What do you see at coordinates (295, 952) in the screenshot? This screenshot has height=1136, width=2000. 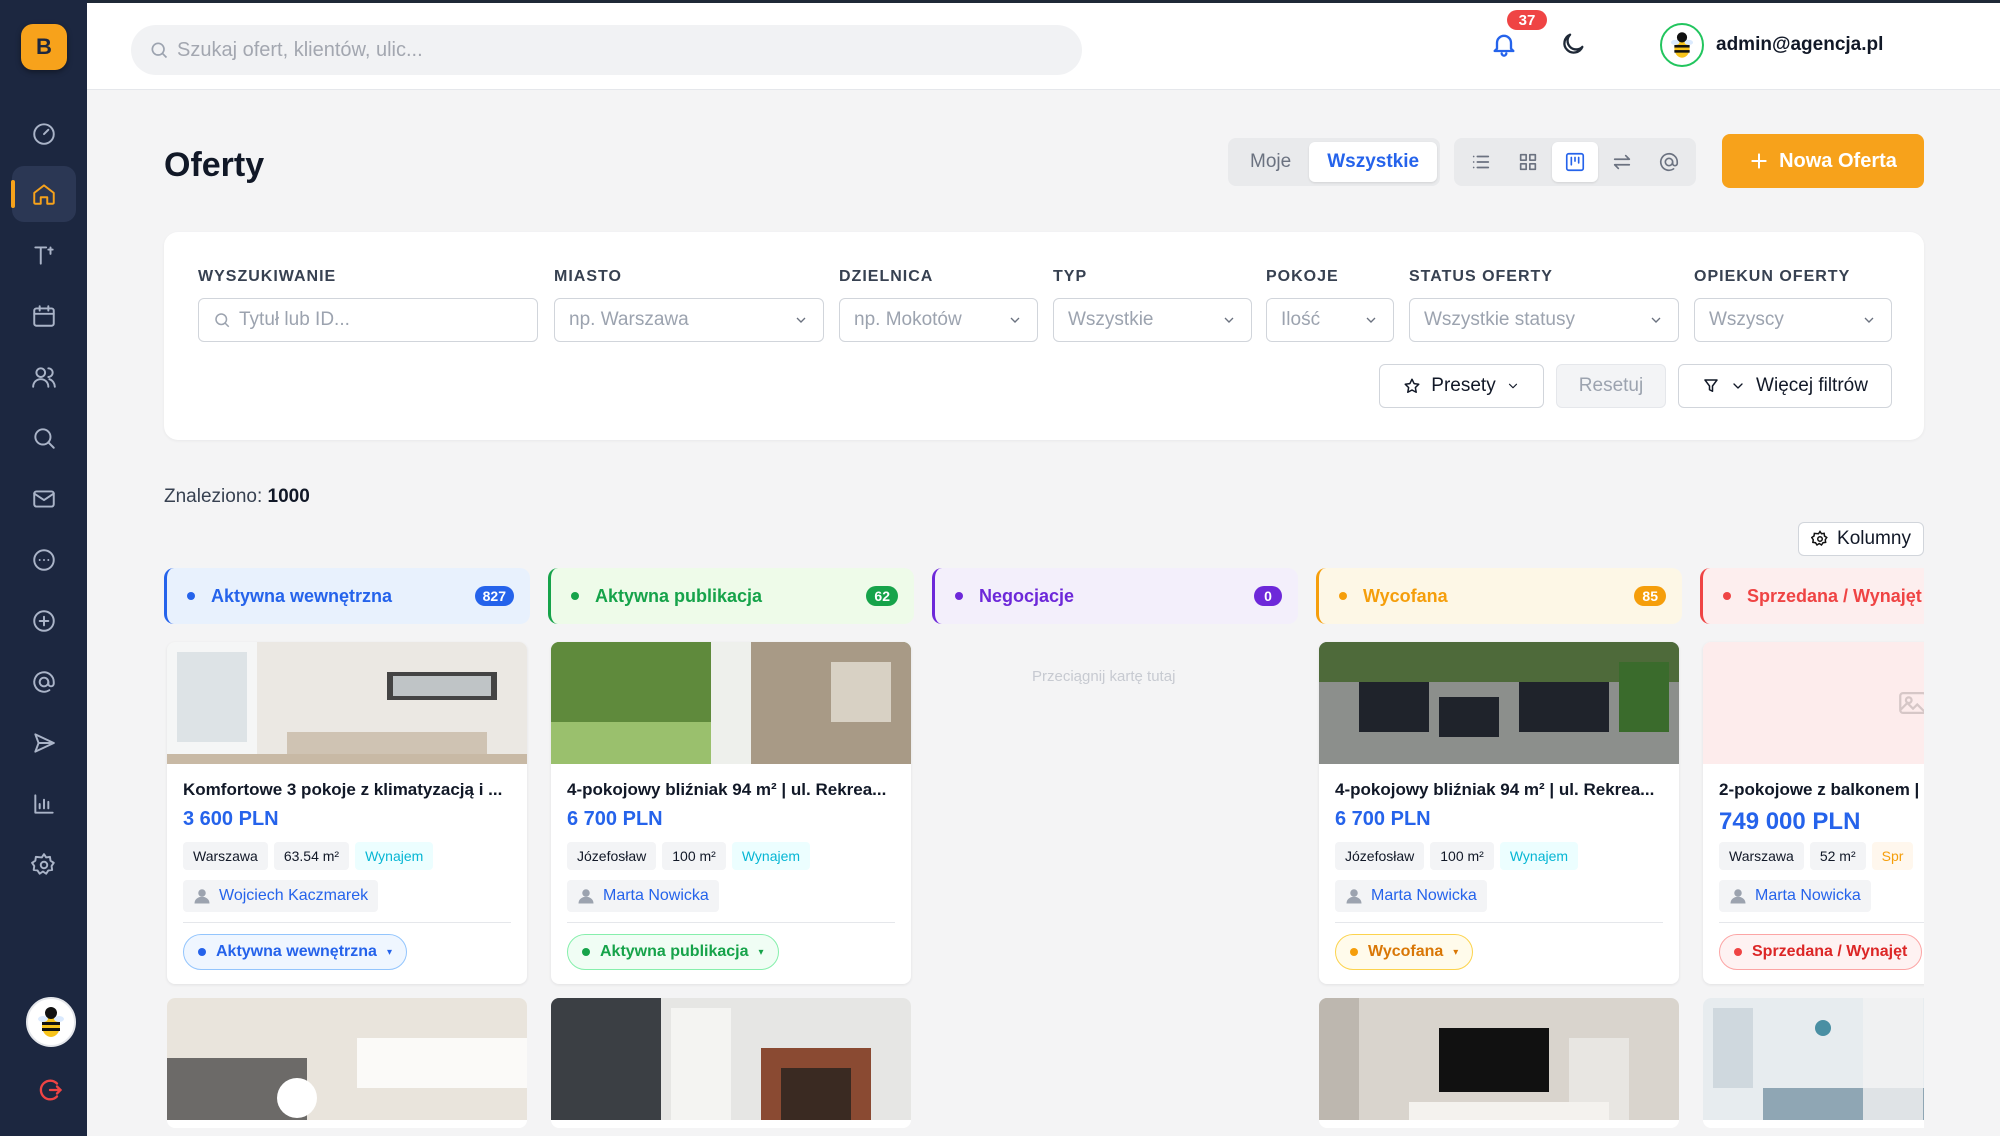 I see `offer-status-dropdown: Aktywna wewnętrzna ▾` at bounding box center [295, 952].